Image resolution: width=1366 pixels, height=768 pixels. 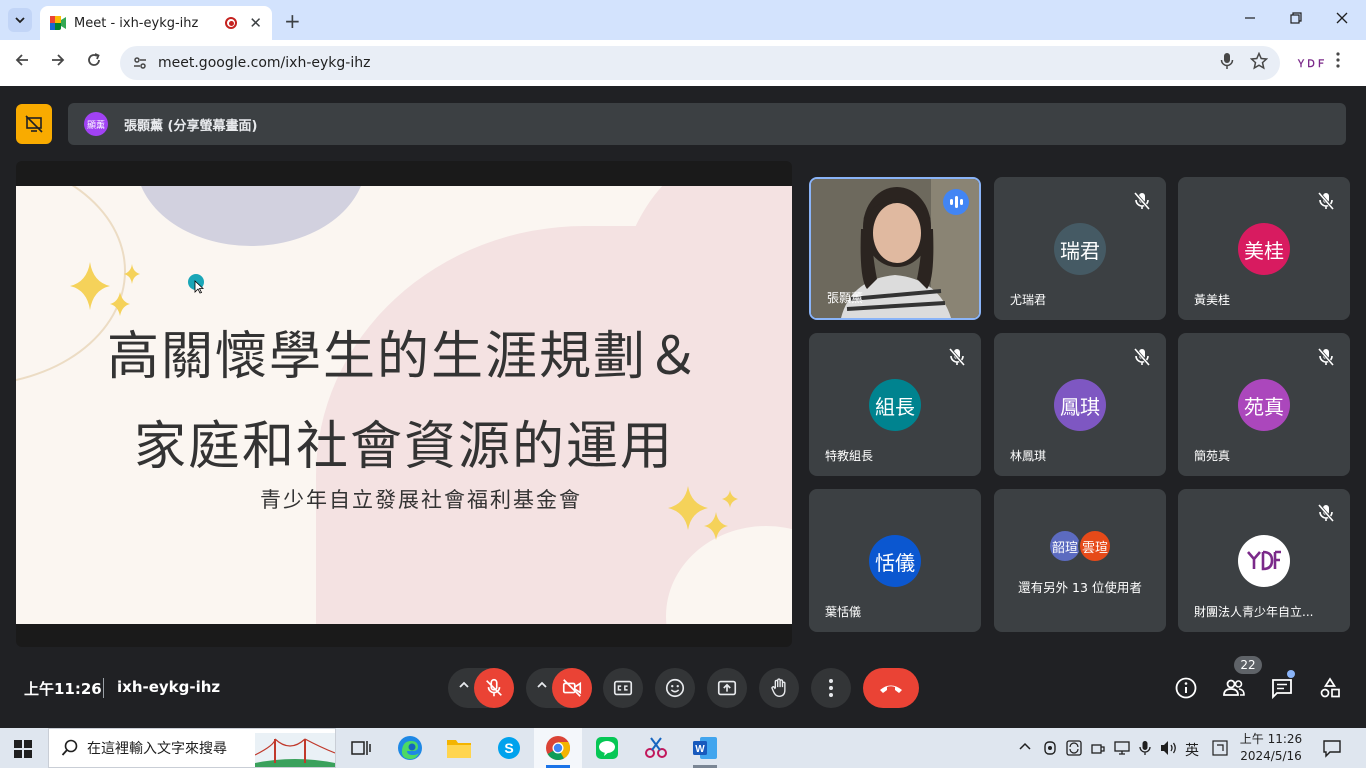 I want to click on raise-hand-button, so click(x=779, y=688).